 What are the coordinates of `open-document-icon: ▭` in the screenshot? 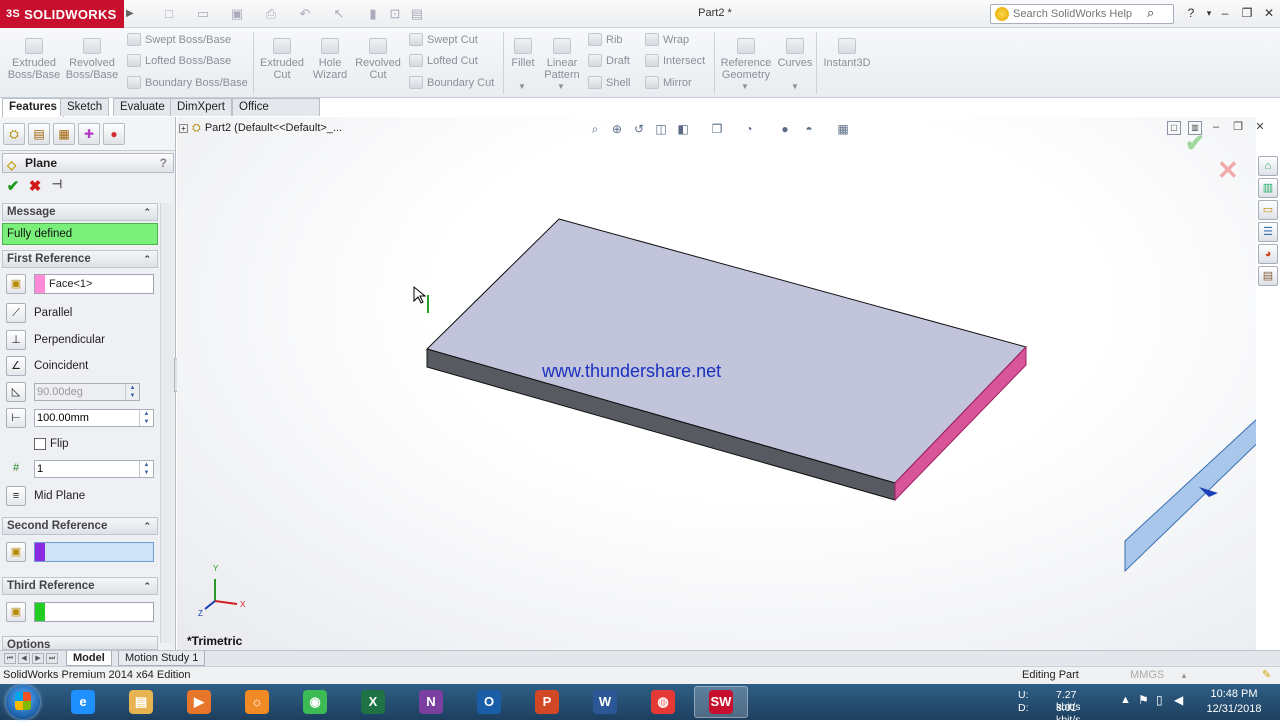 It's located at (203, 14).